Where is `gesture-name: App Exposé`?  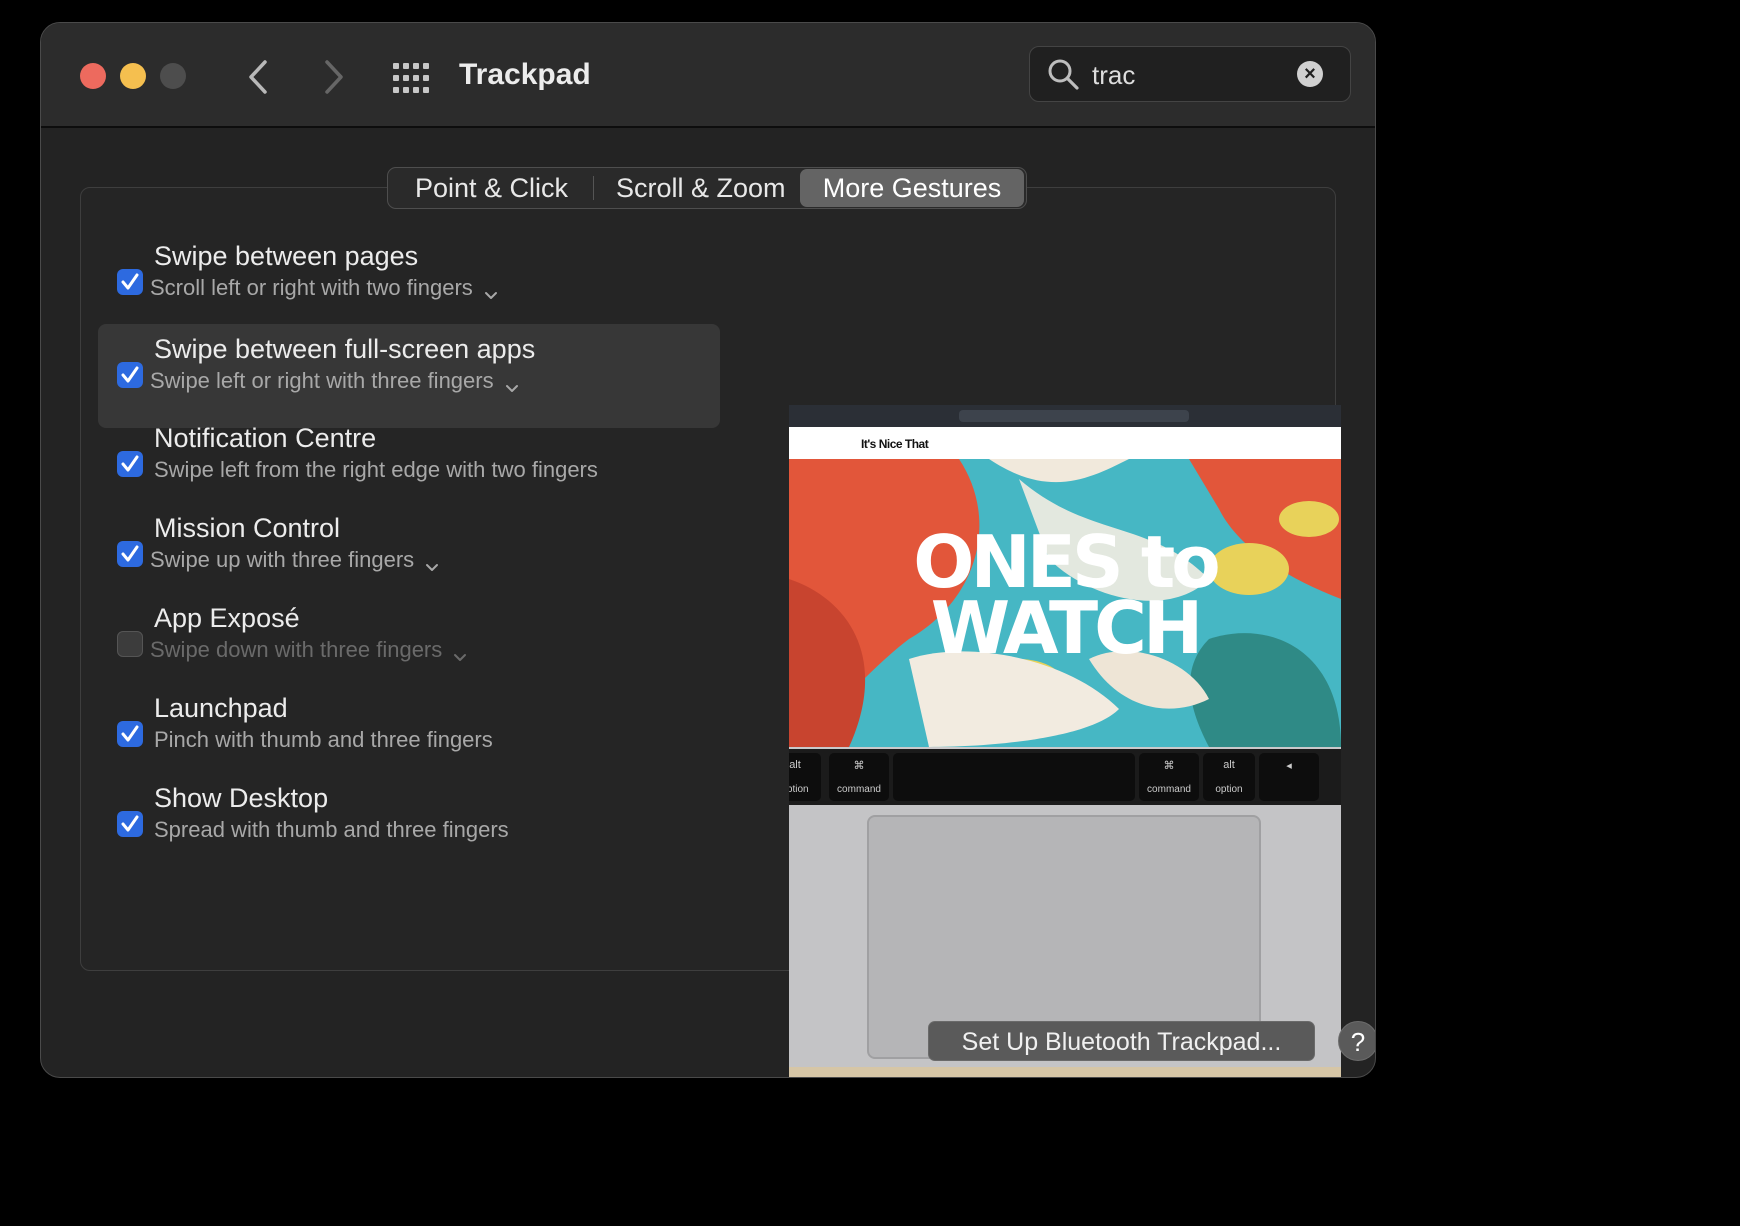
gesture-name: App Exposé is located at coordinates (227, 618).